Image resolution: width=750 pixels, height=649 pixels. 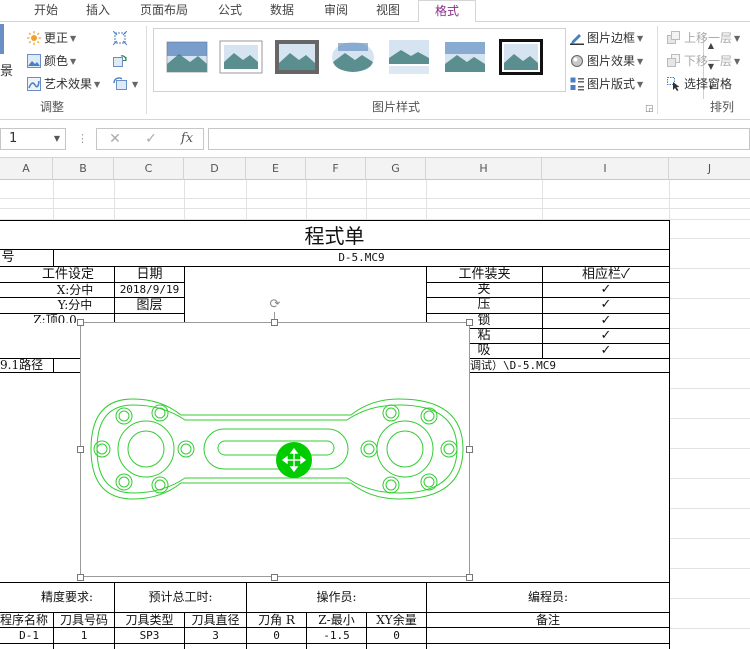 What do you see at coordinates (606, 274) in the screenshot?
I see `check-label: 相应栏✓` at bounding box center [606, 274].